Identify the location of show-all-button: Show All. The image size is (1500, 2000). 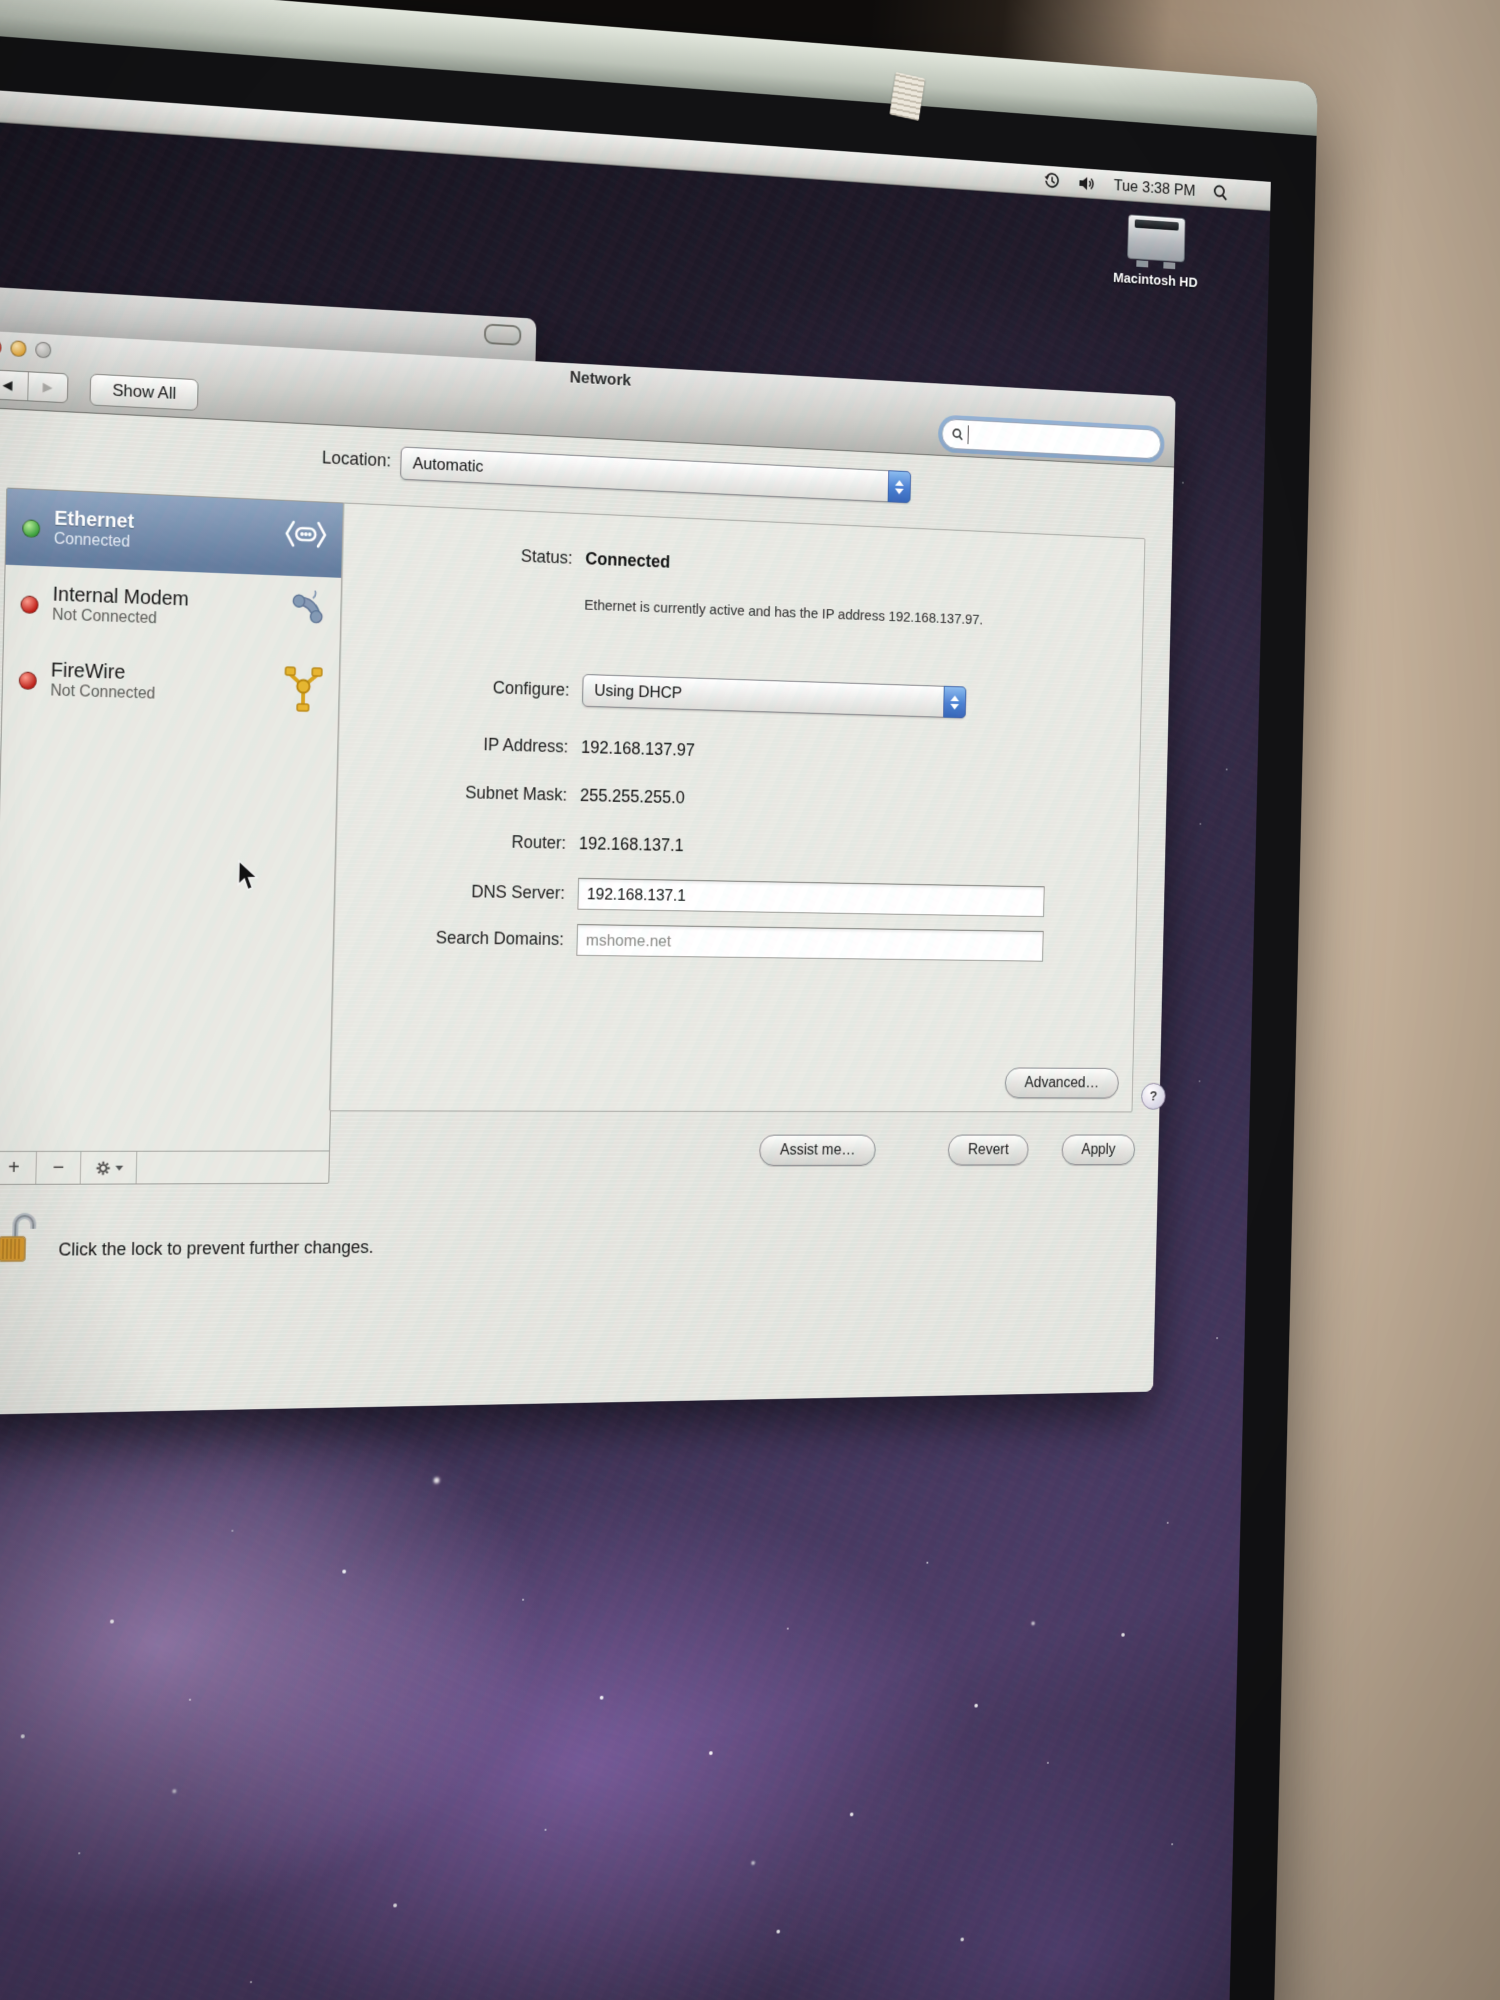
(144, 392).